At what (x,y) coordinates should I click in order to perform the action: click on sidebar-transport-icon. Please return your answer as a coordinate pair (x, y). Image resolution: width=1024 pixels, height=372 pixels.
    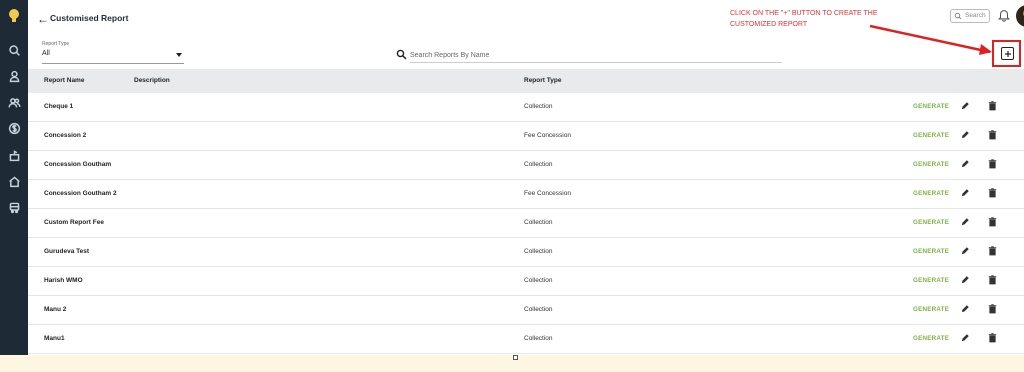
    Looking at the image, I should click on (14, 207).